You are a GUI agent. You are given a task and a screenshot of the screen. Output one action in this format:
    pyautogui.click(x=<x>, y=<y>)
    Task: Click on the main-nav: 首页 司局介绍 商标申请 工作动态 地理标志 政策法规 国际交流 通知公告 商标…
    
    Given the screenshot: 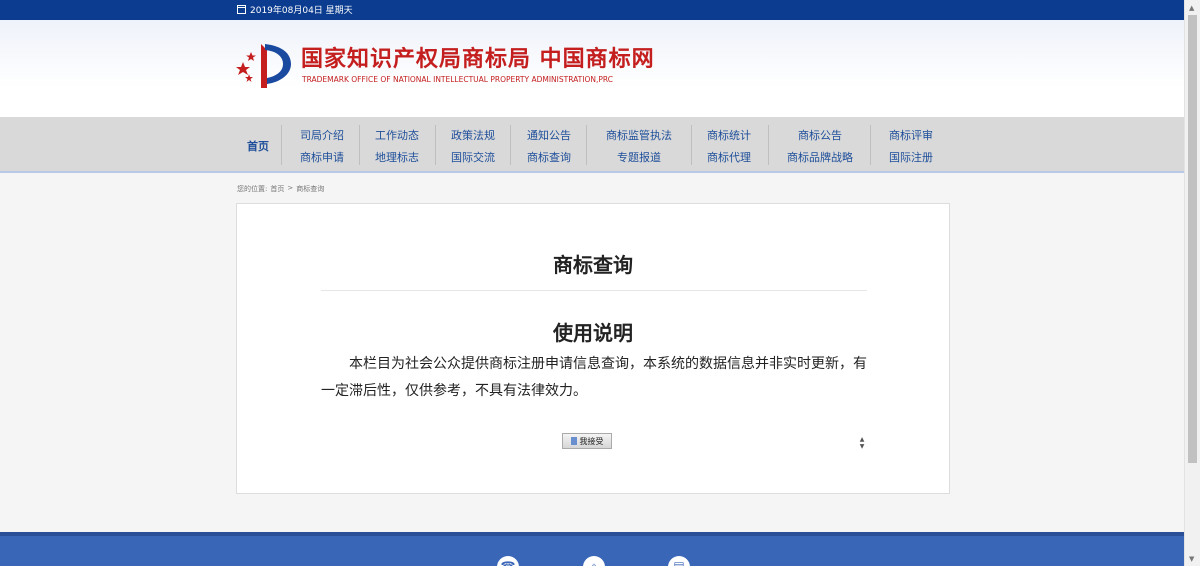 What is the action you would take?
    pyautogui.click(x=592, y=145)
    